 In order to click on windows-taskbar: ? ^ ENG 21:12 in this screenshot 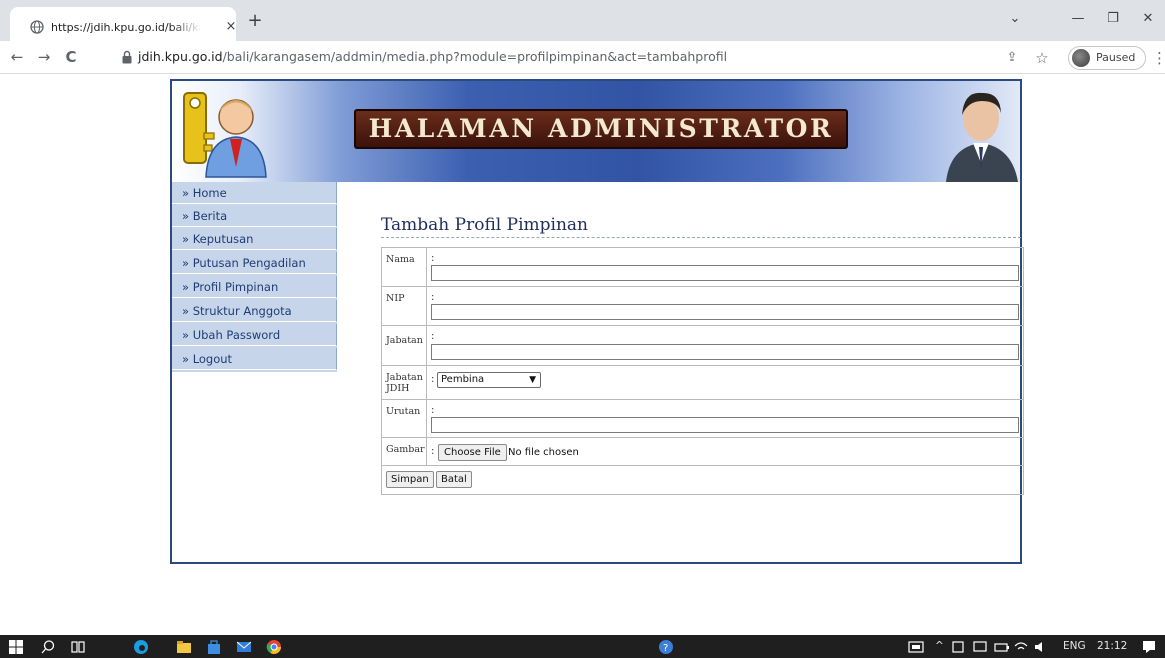, I will do `click(582, 646)`.